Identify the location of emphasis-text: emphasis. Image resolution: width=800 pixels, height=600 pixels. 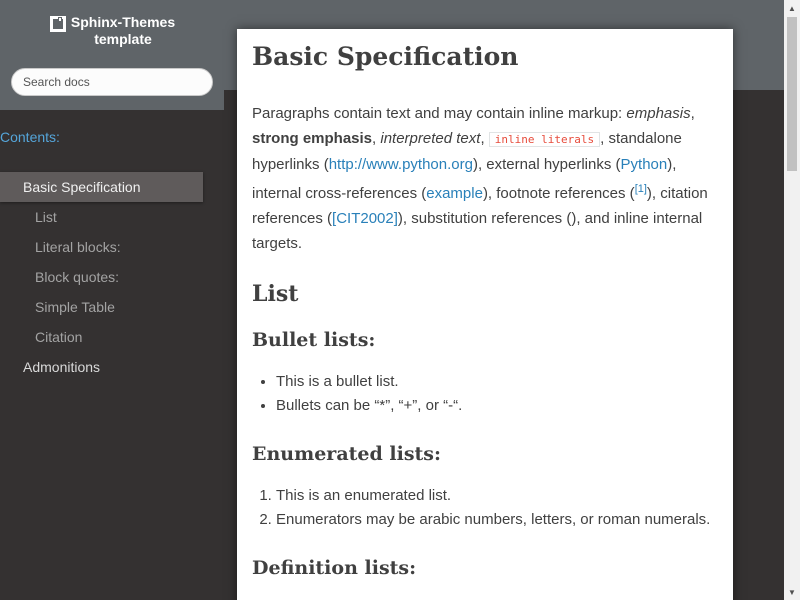
(658, 113).